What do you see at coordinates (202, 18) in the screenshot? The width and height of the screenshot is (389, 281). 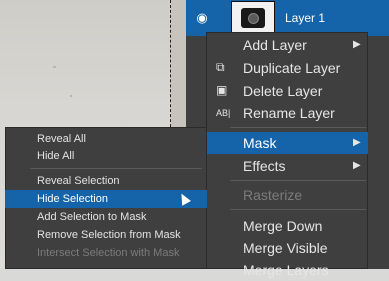 I see `eye-icon: ◉` at bounding box center [202, 18].